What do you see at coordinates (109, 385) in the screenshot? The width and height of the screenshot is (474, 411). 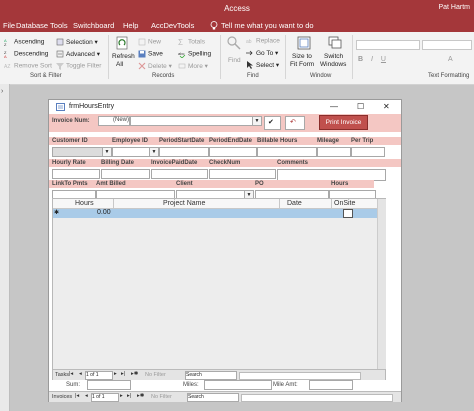 I see `sum-field` at bounding box center [109, 385].